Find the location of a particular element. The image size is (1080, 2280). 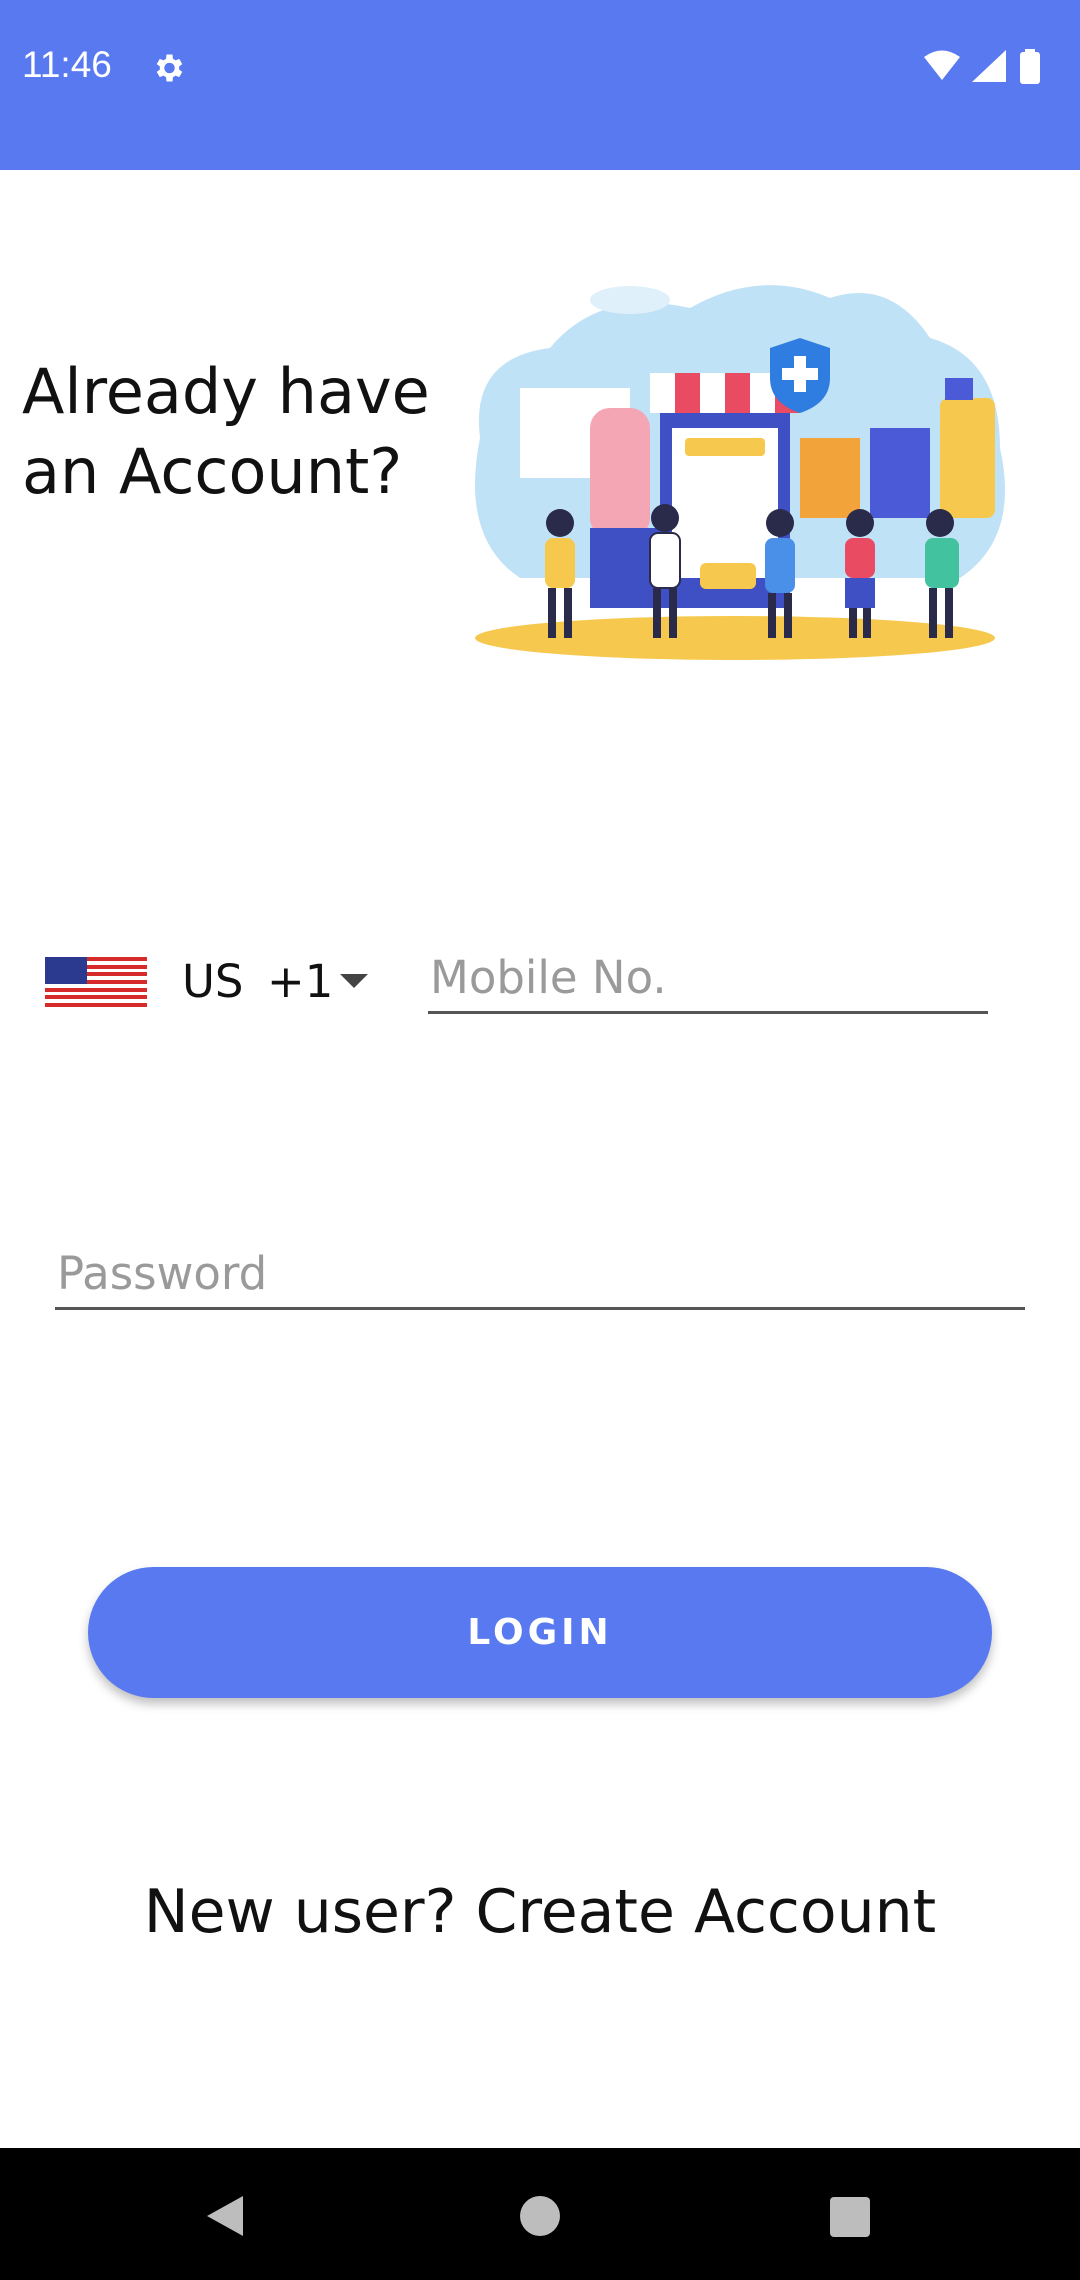

battery-icon is located at coordinates (1030, 68).